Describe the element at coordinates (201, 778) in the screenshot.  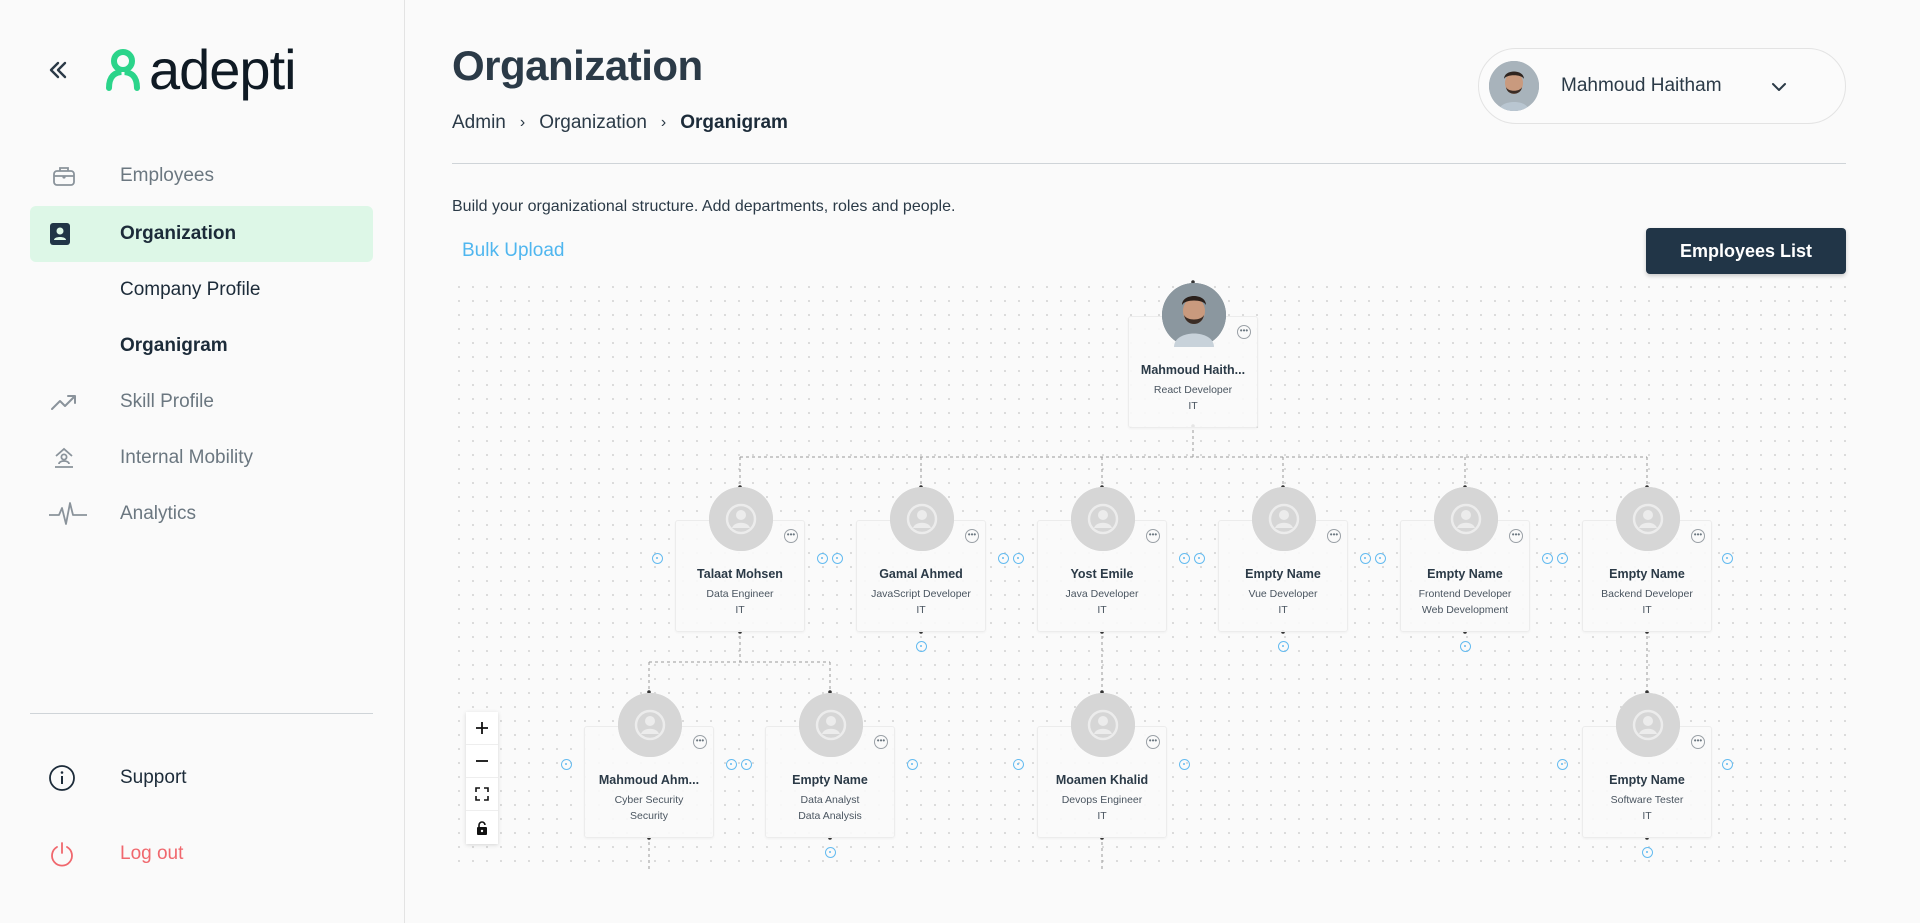
I see `support-link: Support` at that location.